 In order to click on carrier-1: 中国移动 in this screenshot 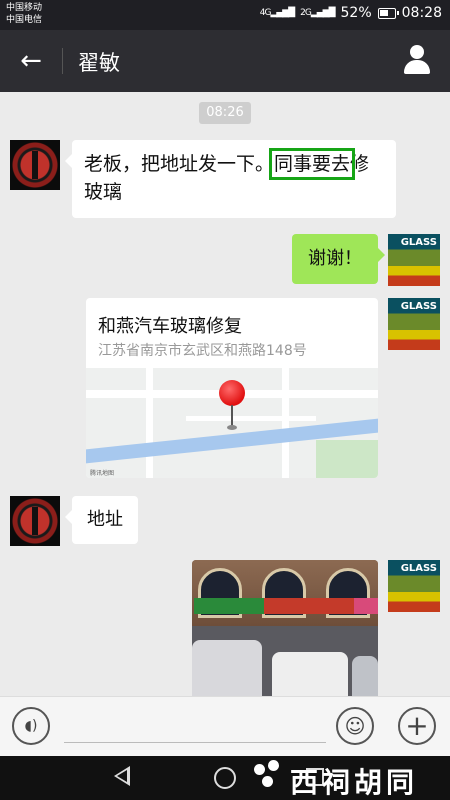, I will do `click(24, 8)`.